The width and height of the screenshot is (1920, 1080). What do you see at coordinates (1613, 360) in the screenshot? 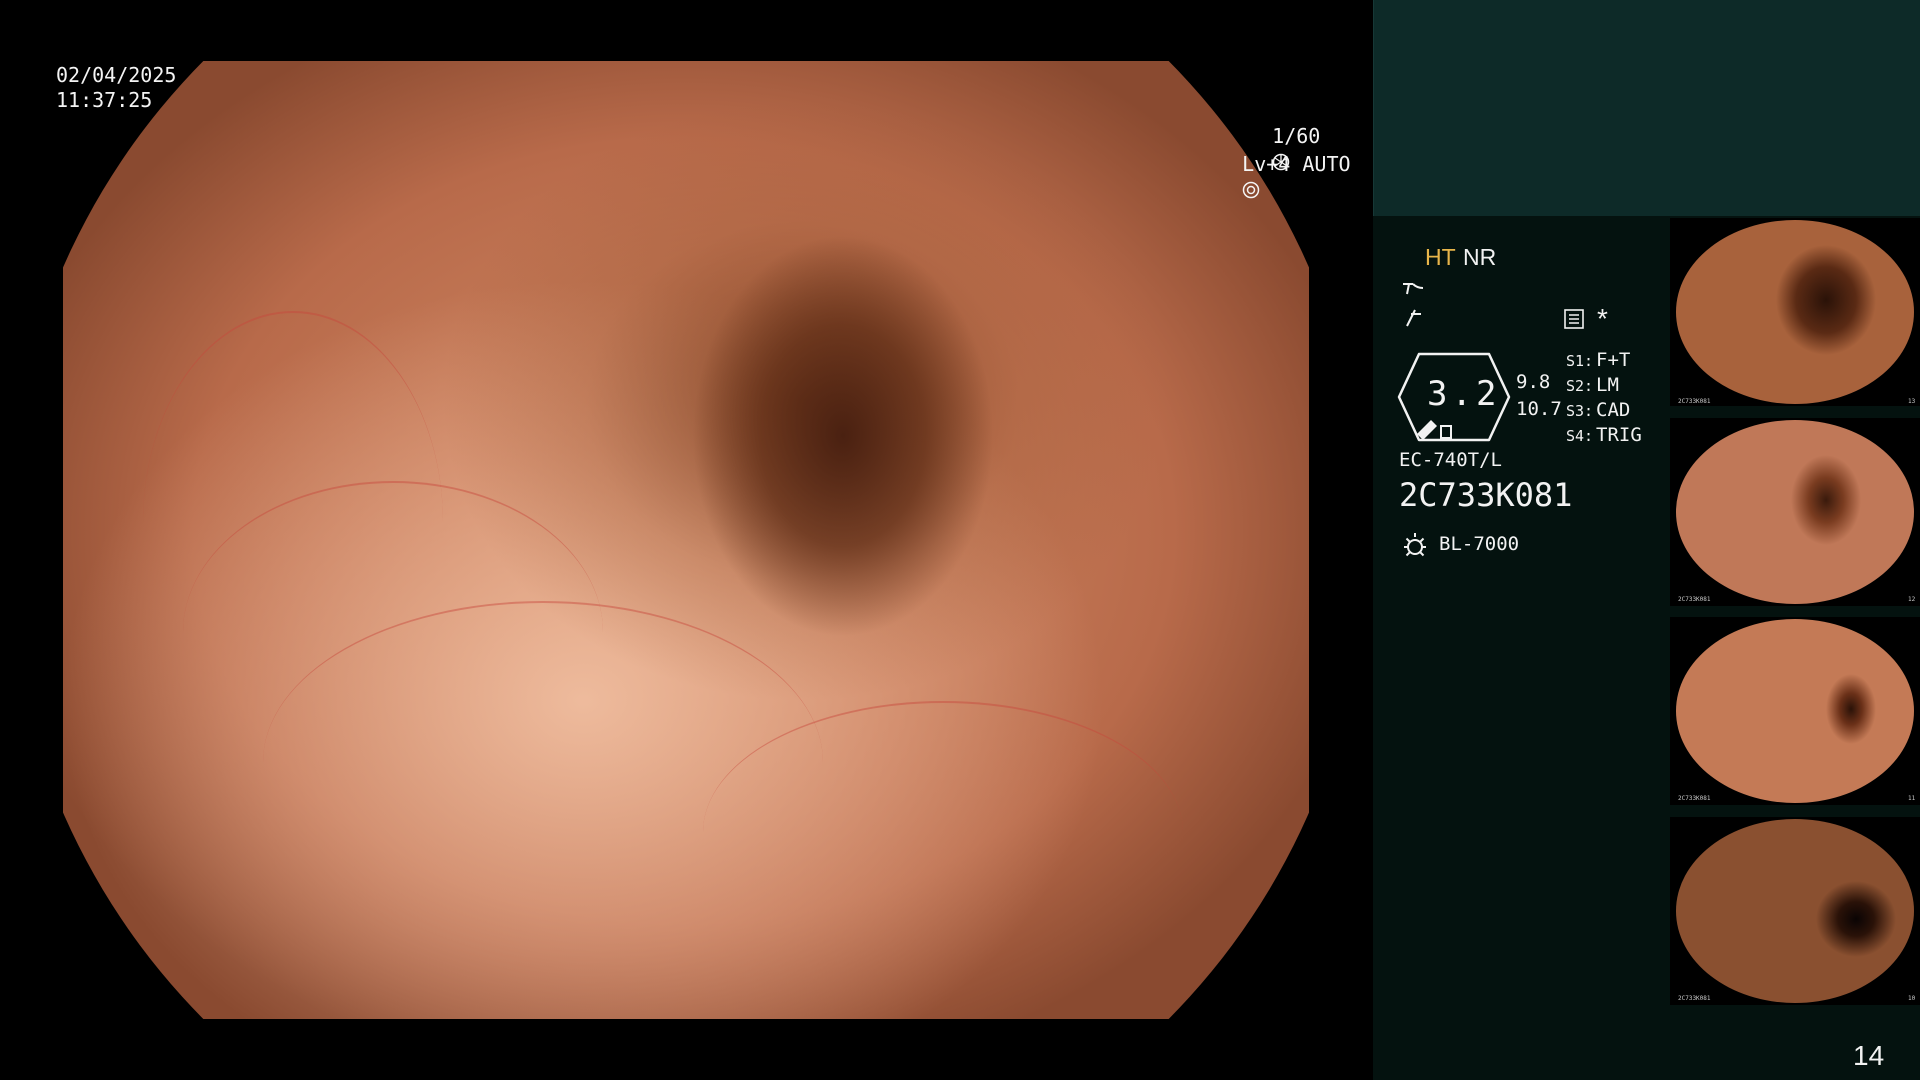
I see `s1-value: F+T` at bounding box center [1613, 360].